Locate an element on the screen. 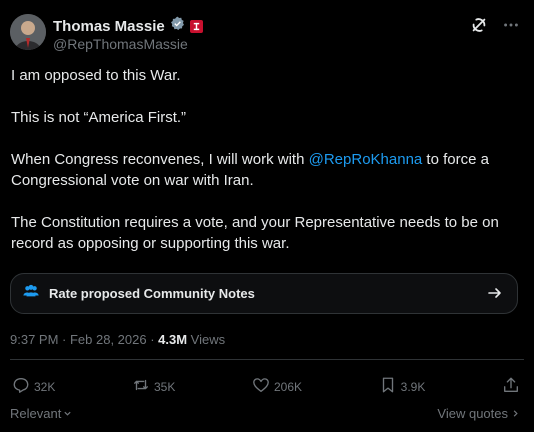 This screenshot has height=432, width=534. verified-badge-icon is located at coordinates (177, 26).